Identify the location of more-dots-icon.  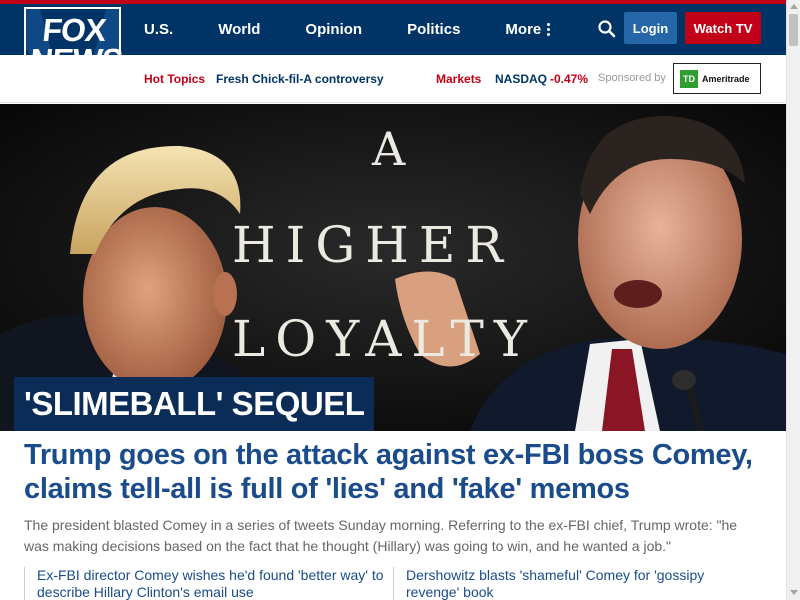
(549, 29).